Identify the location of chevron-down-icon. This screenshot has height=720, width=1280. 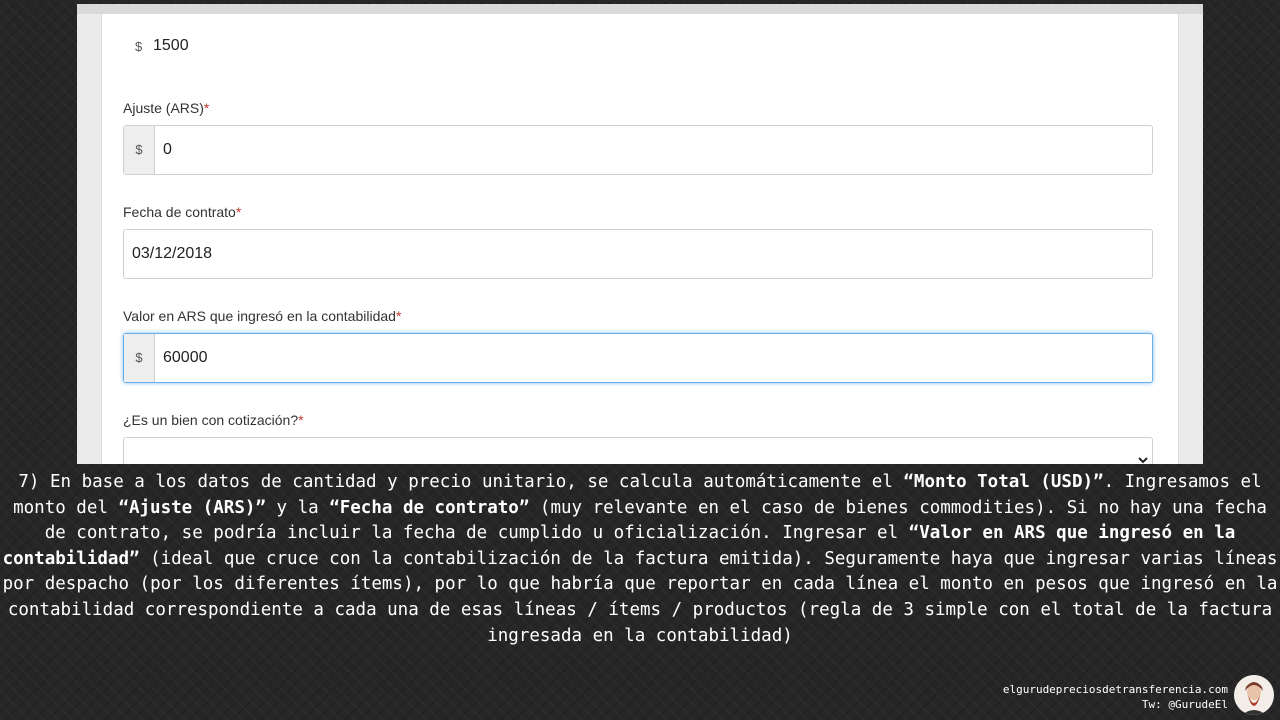
(1143, 458).